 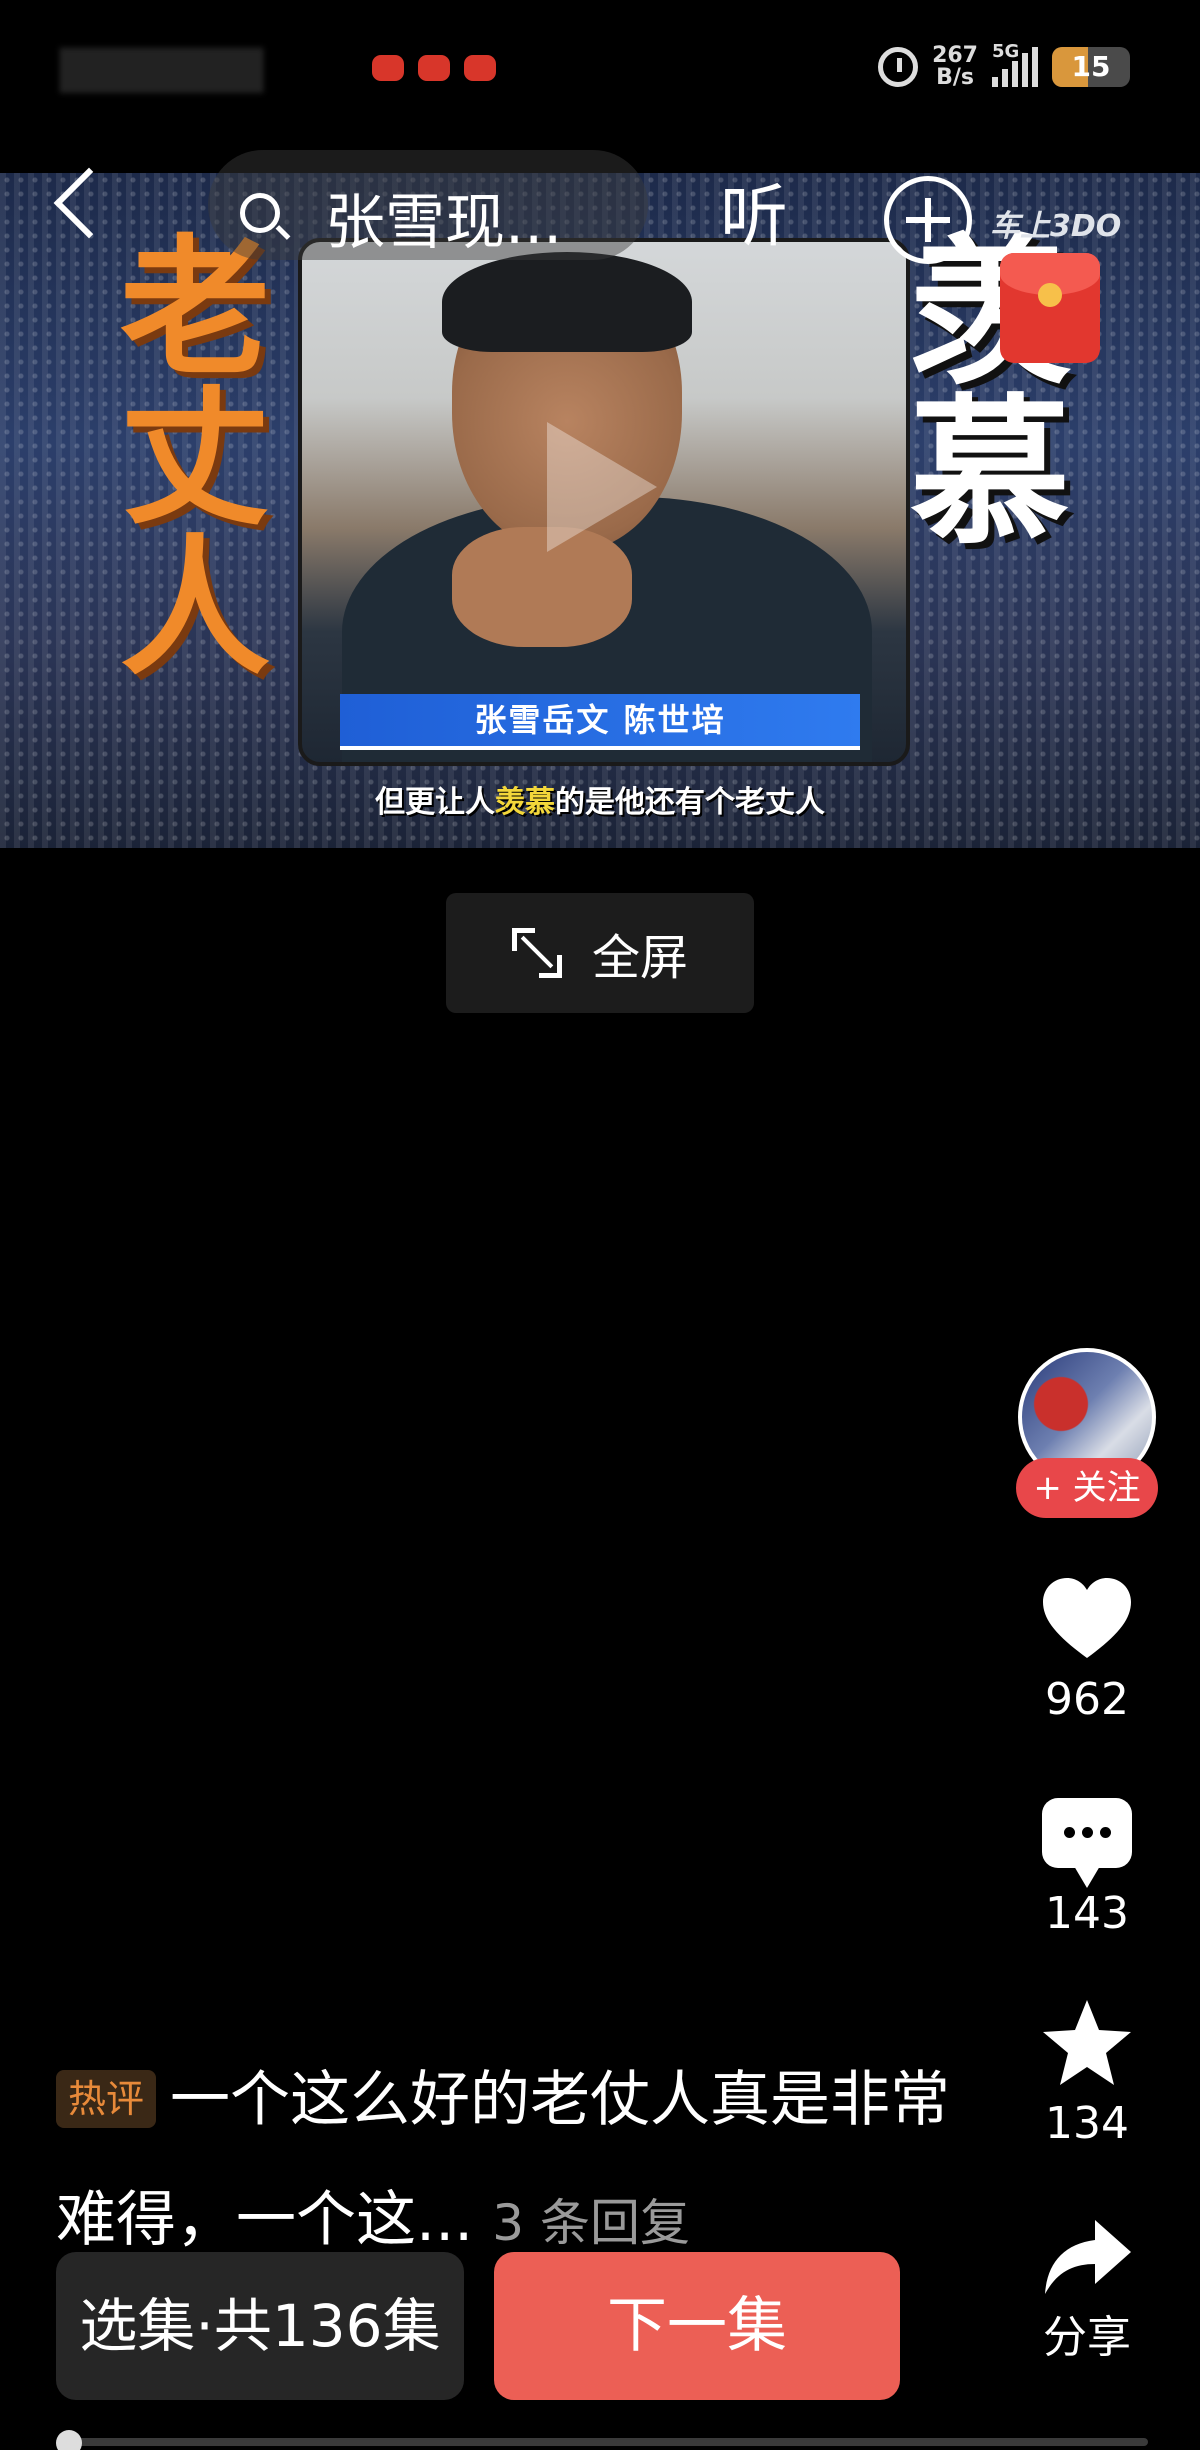 I want to click on video-caption-left: 丈, so click(x=195, y=458).